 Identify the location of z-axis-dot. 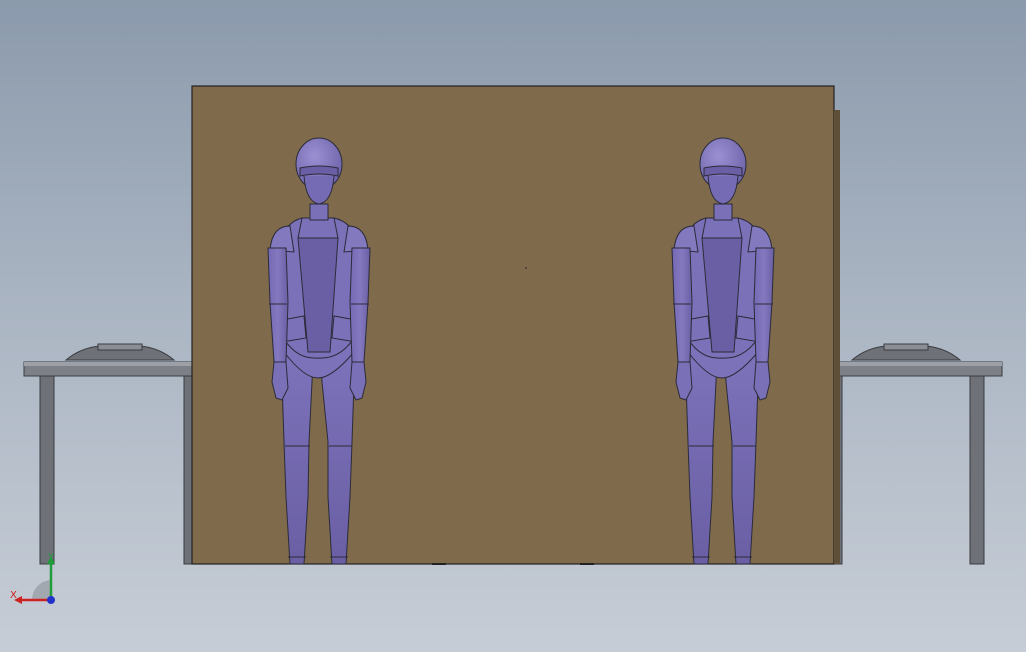
(51, 600).